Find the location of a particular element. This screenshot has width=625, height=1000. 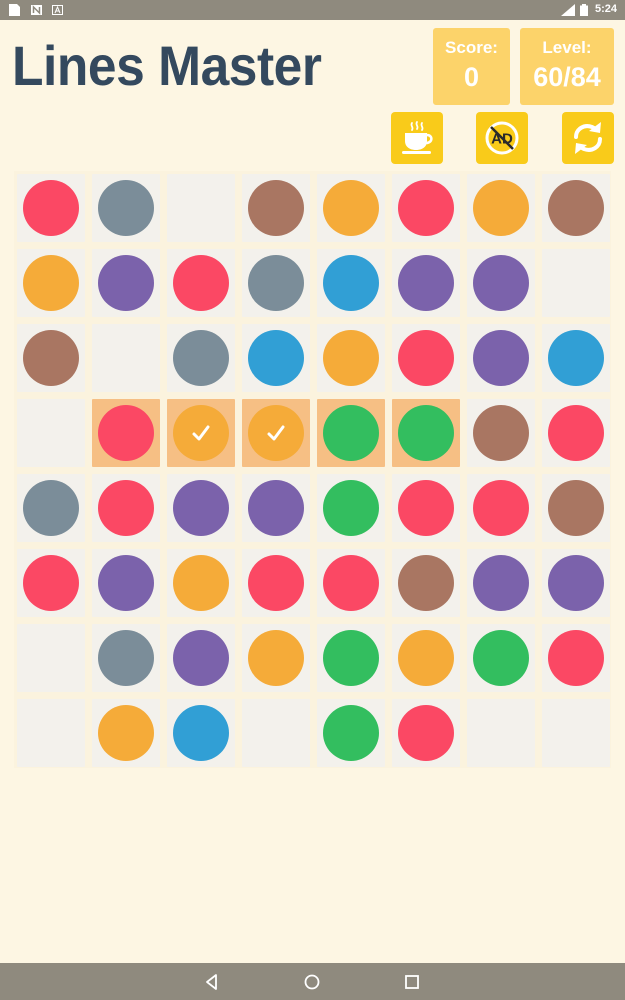

board-cell-r7-c3 is located at coordinates (201, 658).